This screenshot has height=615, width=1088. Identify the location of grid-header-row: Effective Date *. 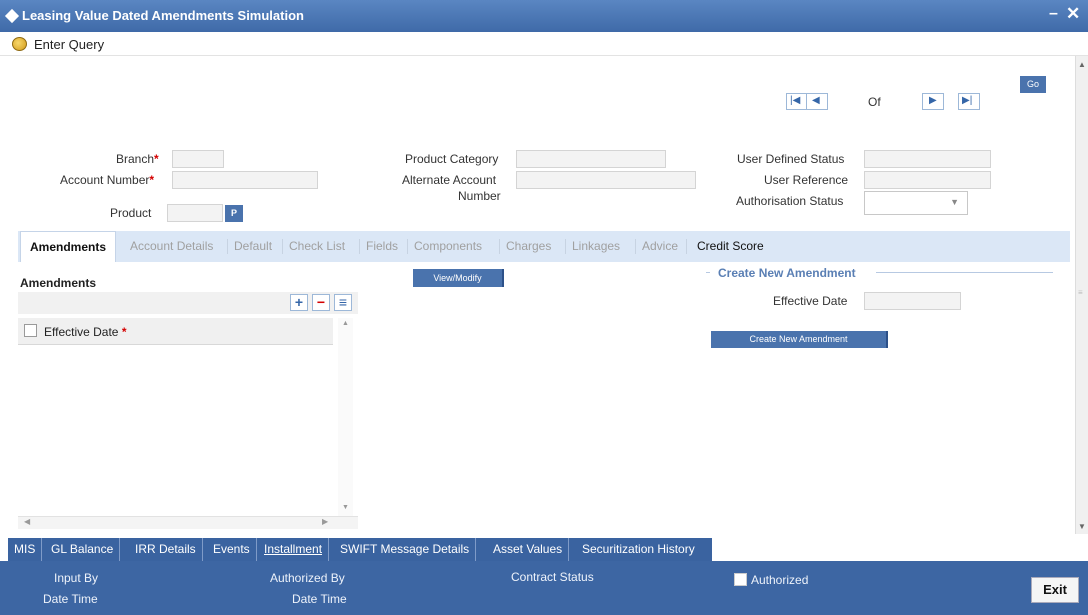
(175, 331).